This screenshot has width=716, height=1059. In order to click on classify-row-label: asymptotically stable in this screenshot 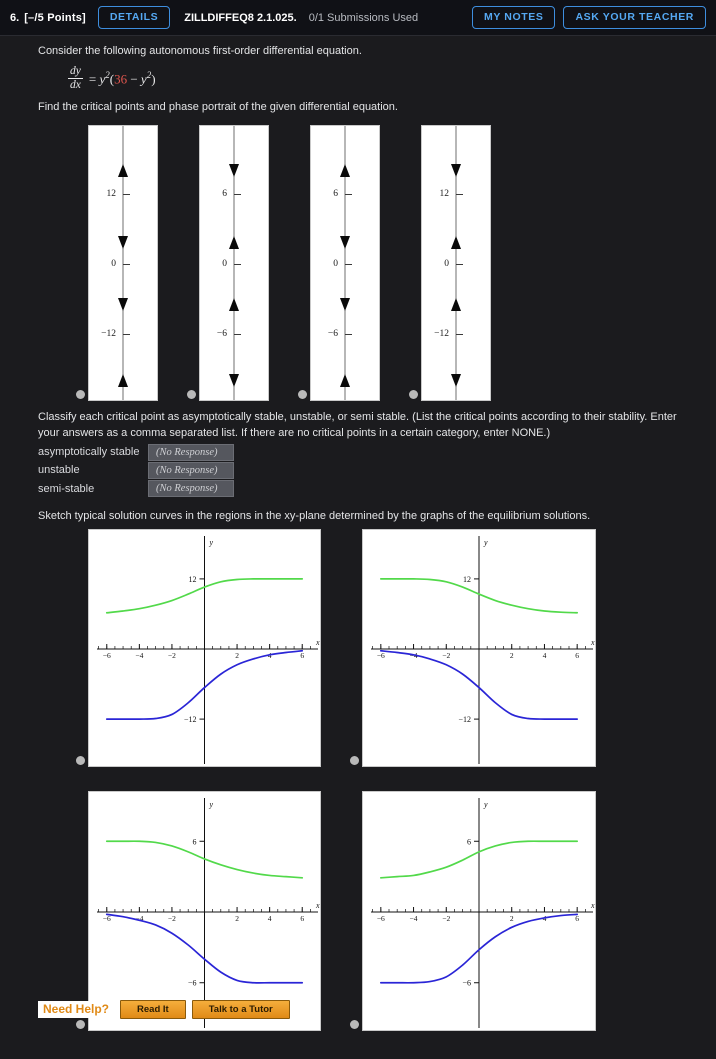, I will do `click(89, 452)`.